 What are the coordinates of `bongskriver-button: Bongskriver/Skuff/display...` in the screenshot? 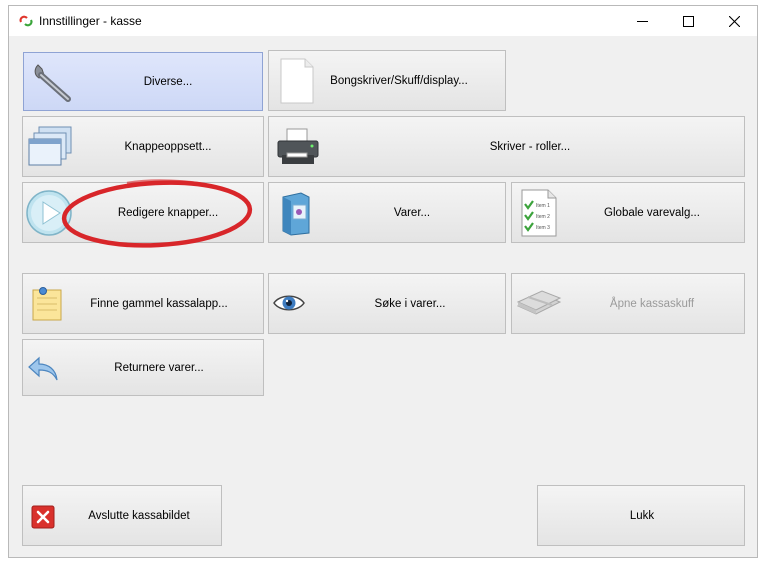 It's located at (387, 80).